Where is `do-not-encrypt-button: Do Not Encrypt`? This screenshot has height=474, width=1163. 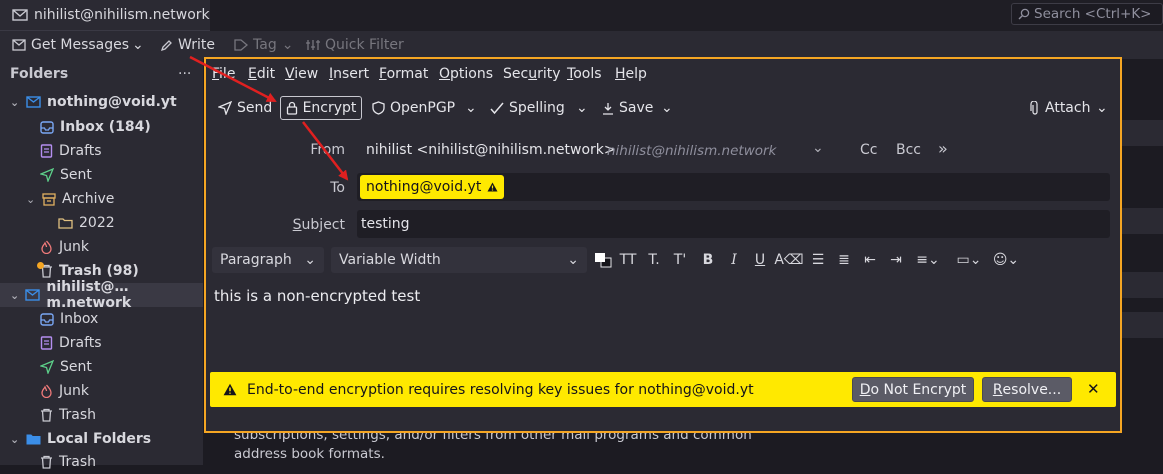
do-not-encrypt-button: Do Not Encrypt is located at coordinates (913, 389).